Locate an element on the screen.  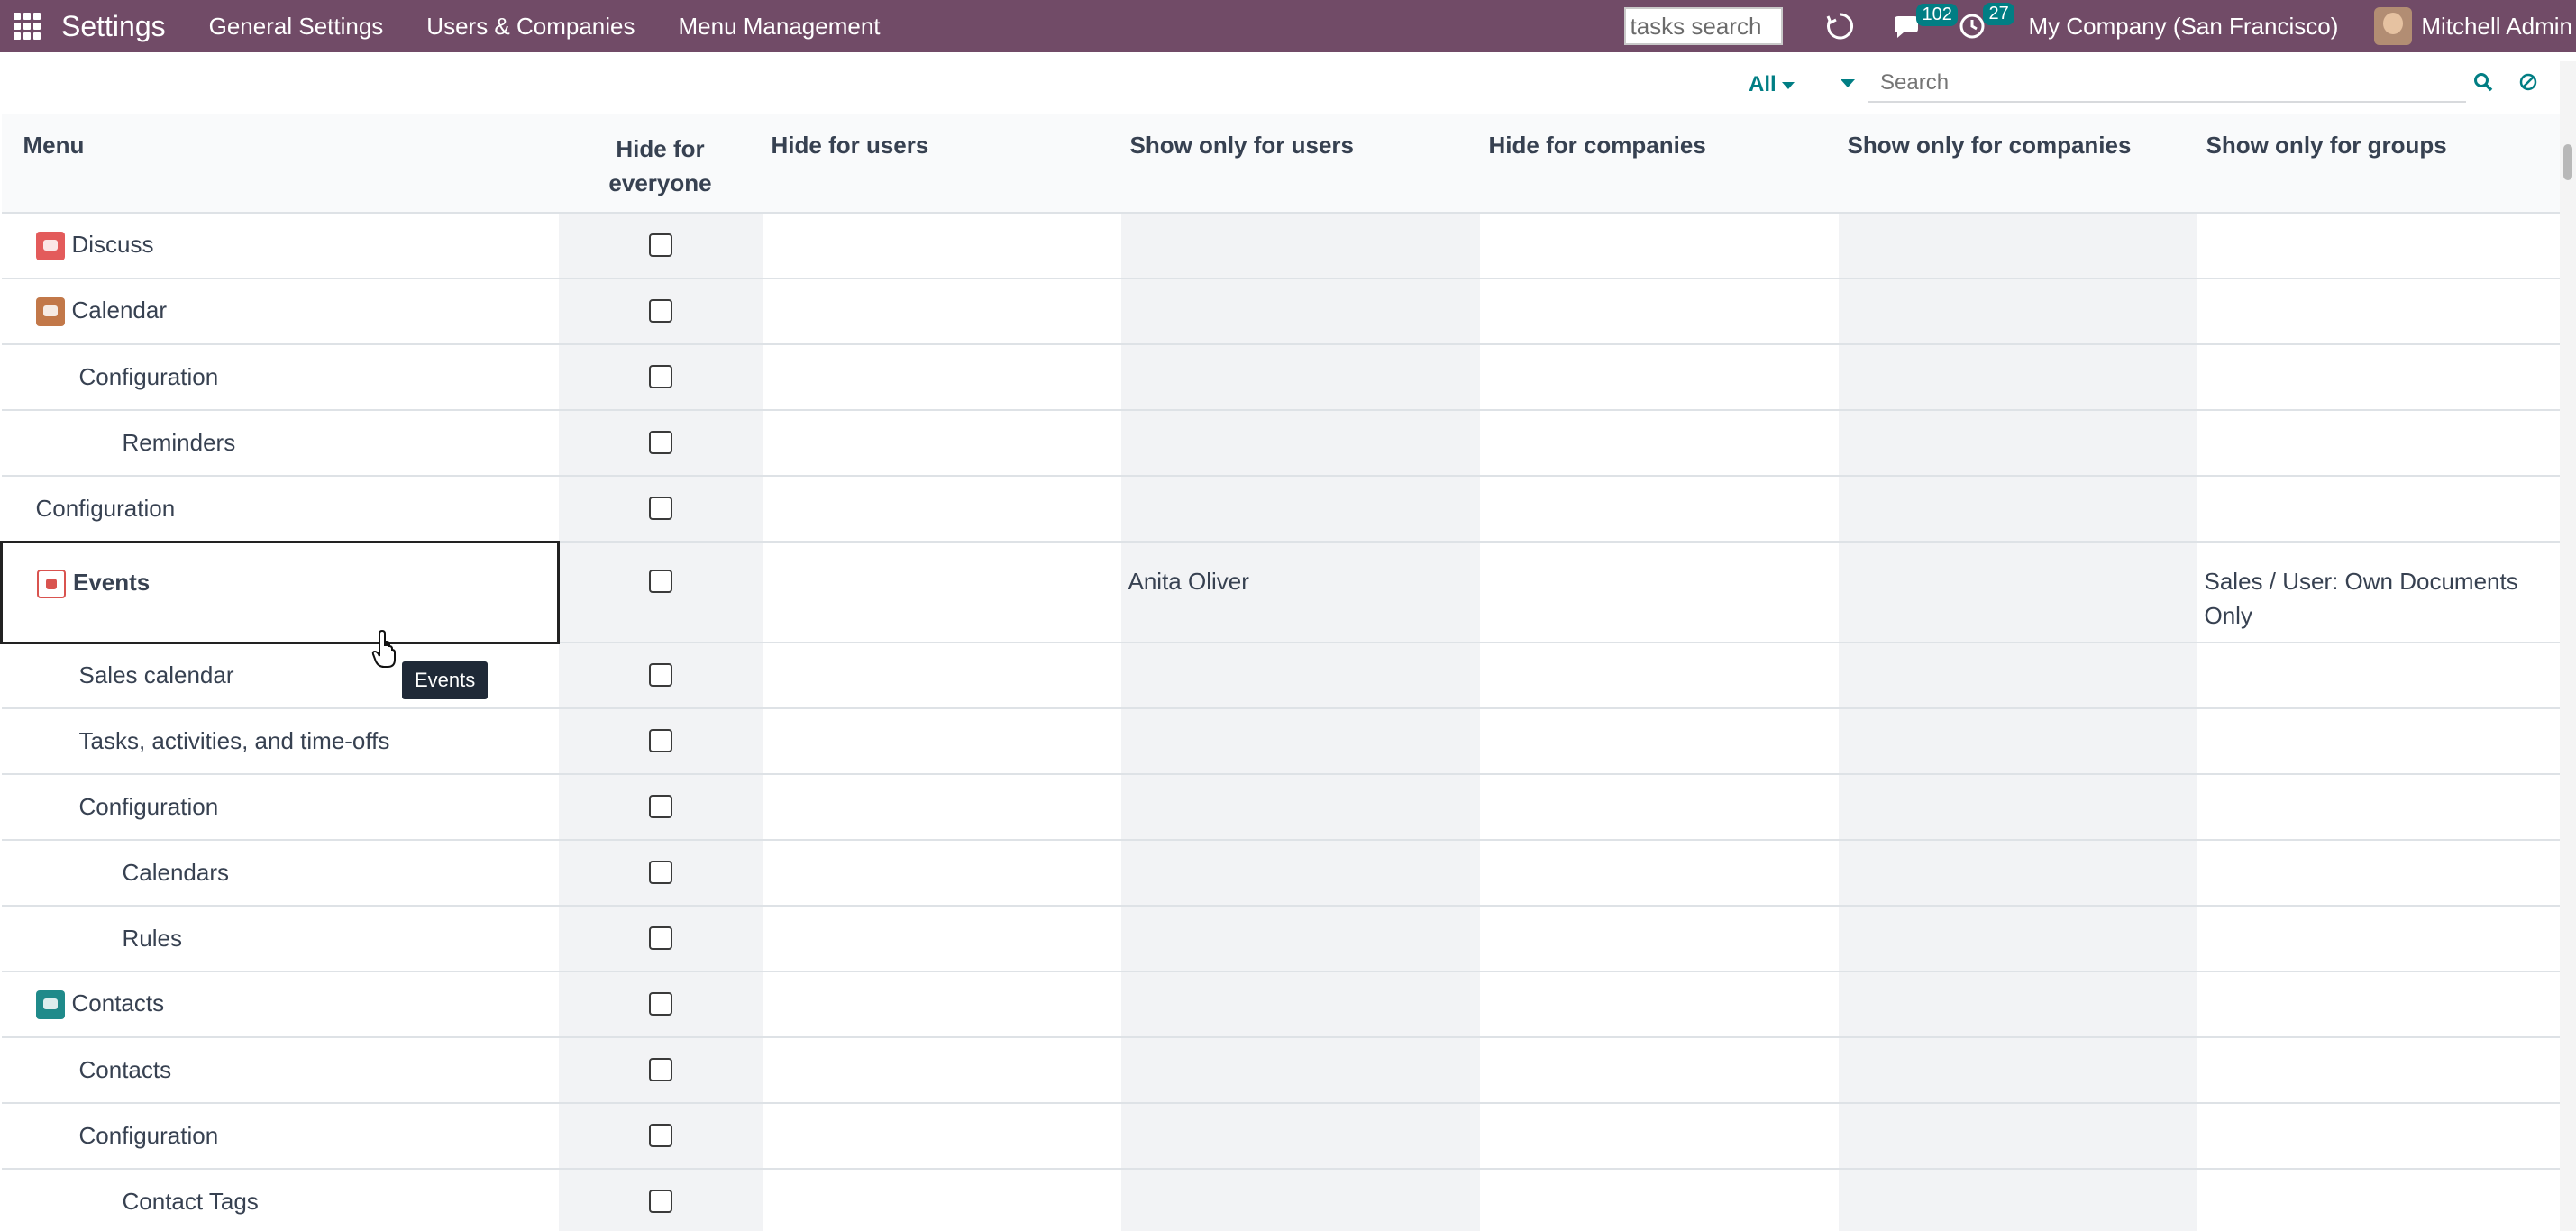
apps-menu-button is located at coordinates (27, 26).